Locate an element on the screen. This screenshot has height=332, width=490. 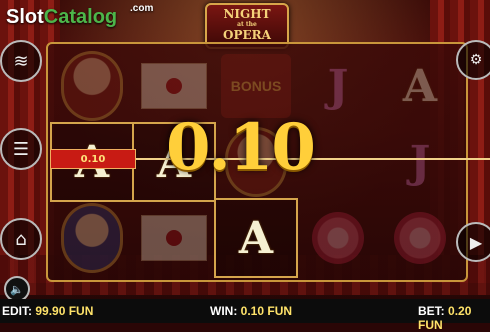
payline-win-tag: 0.10 is located at coordinates (93, 159).